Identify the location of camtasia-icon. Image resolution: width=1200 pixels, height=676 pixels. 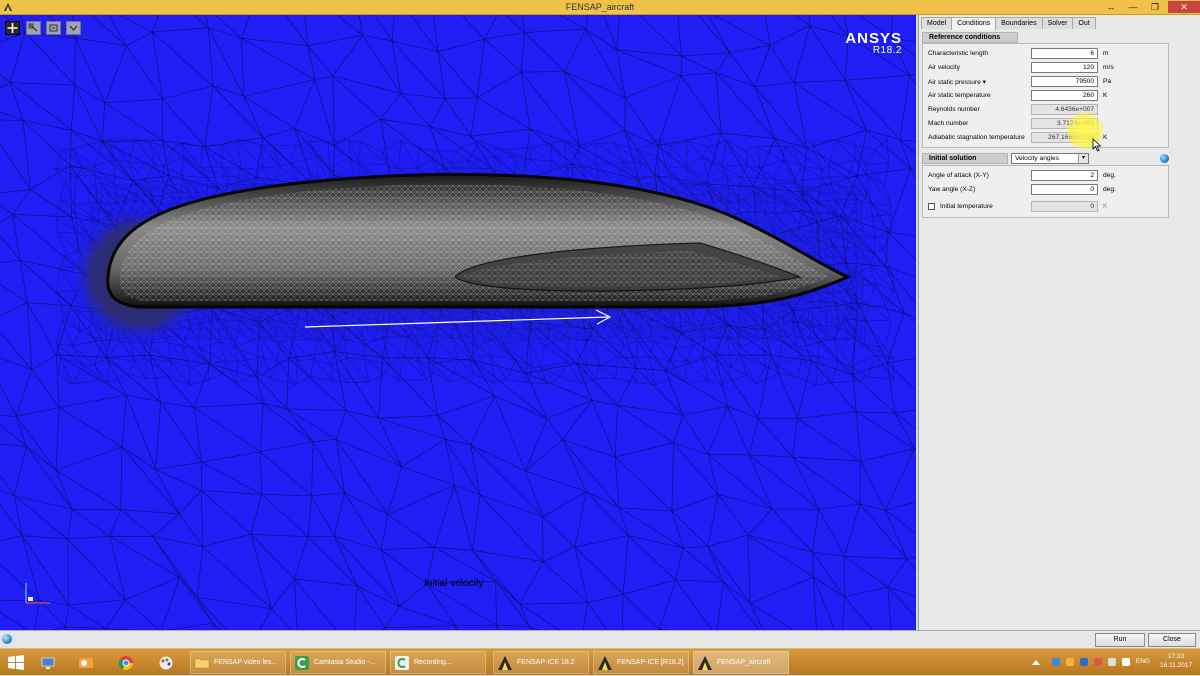
(302, 662).